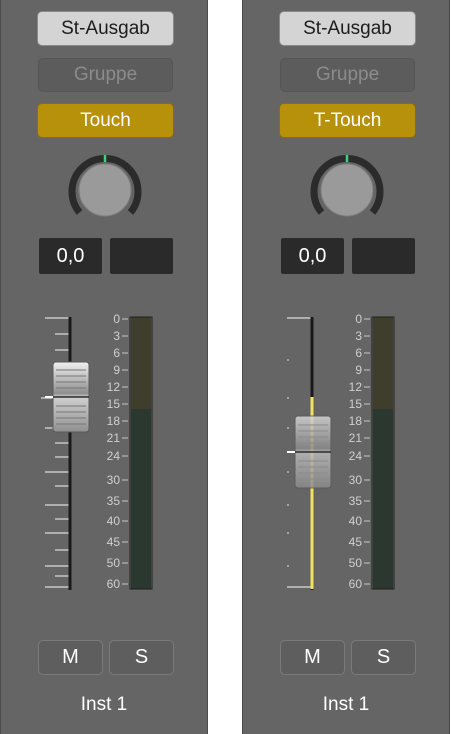 The height and width of the screenshot is (734, 452). I want to click on automation-mode-button: Touch, so click(105, 120).